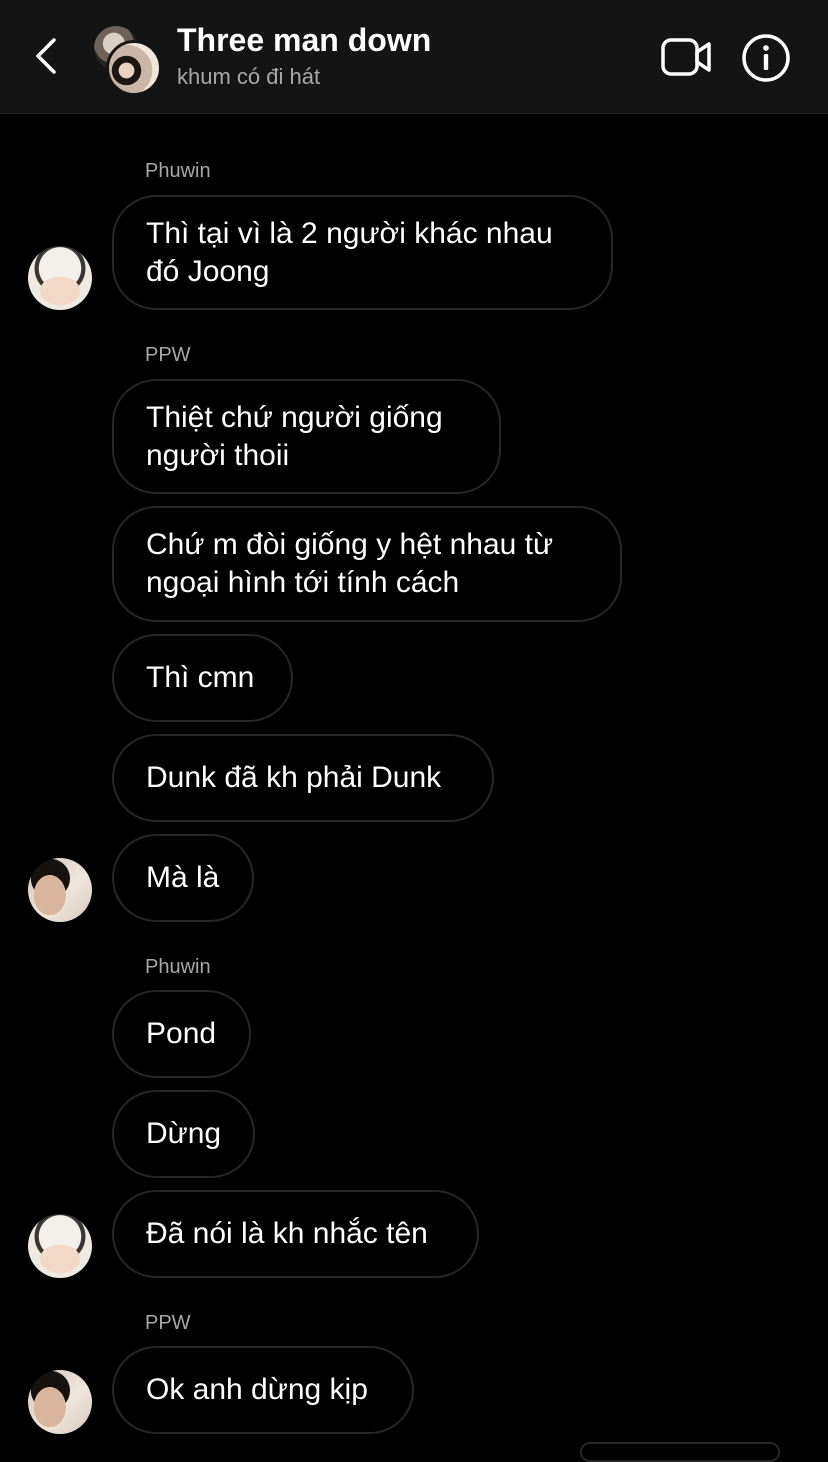 The width and height of the screenshot is (828, 1462). Describe the element at coordinates (249, 76) in the screenshot. I see `chat-subtitle: khum có đi hát` at that location.